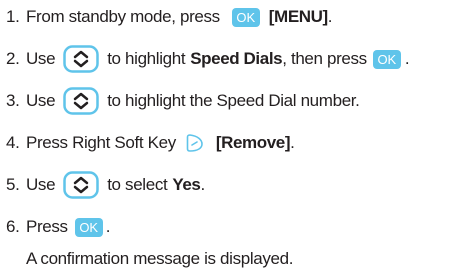  Describe the element at coordinates (298, 16) in the screenshot. I see `menu-label: [MENU]` at that location.